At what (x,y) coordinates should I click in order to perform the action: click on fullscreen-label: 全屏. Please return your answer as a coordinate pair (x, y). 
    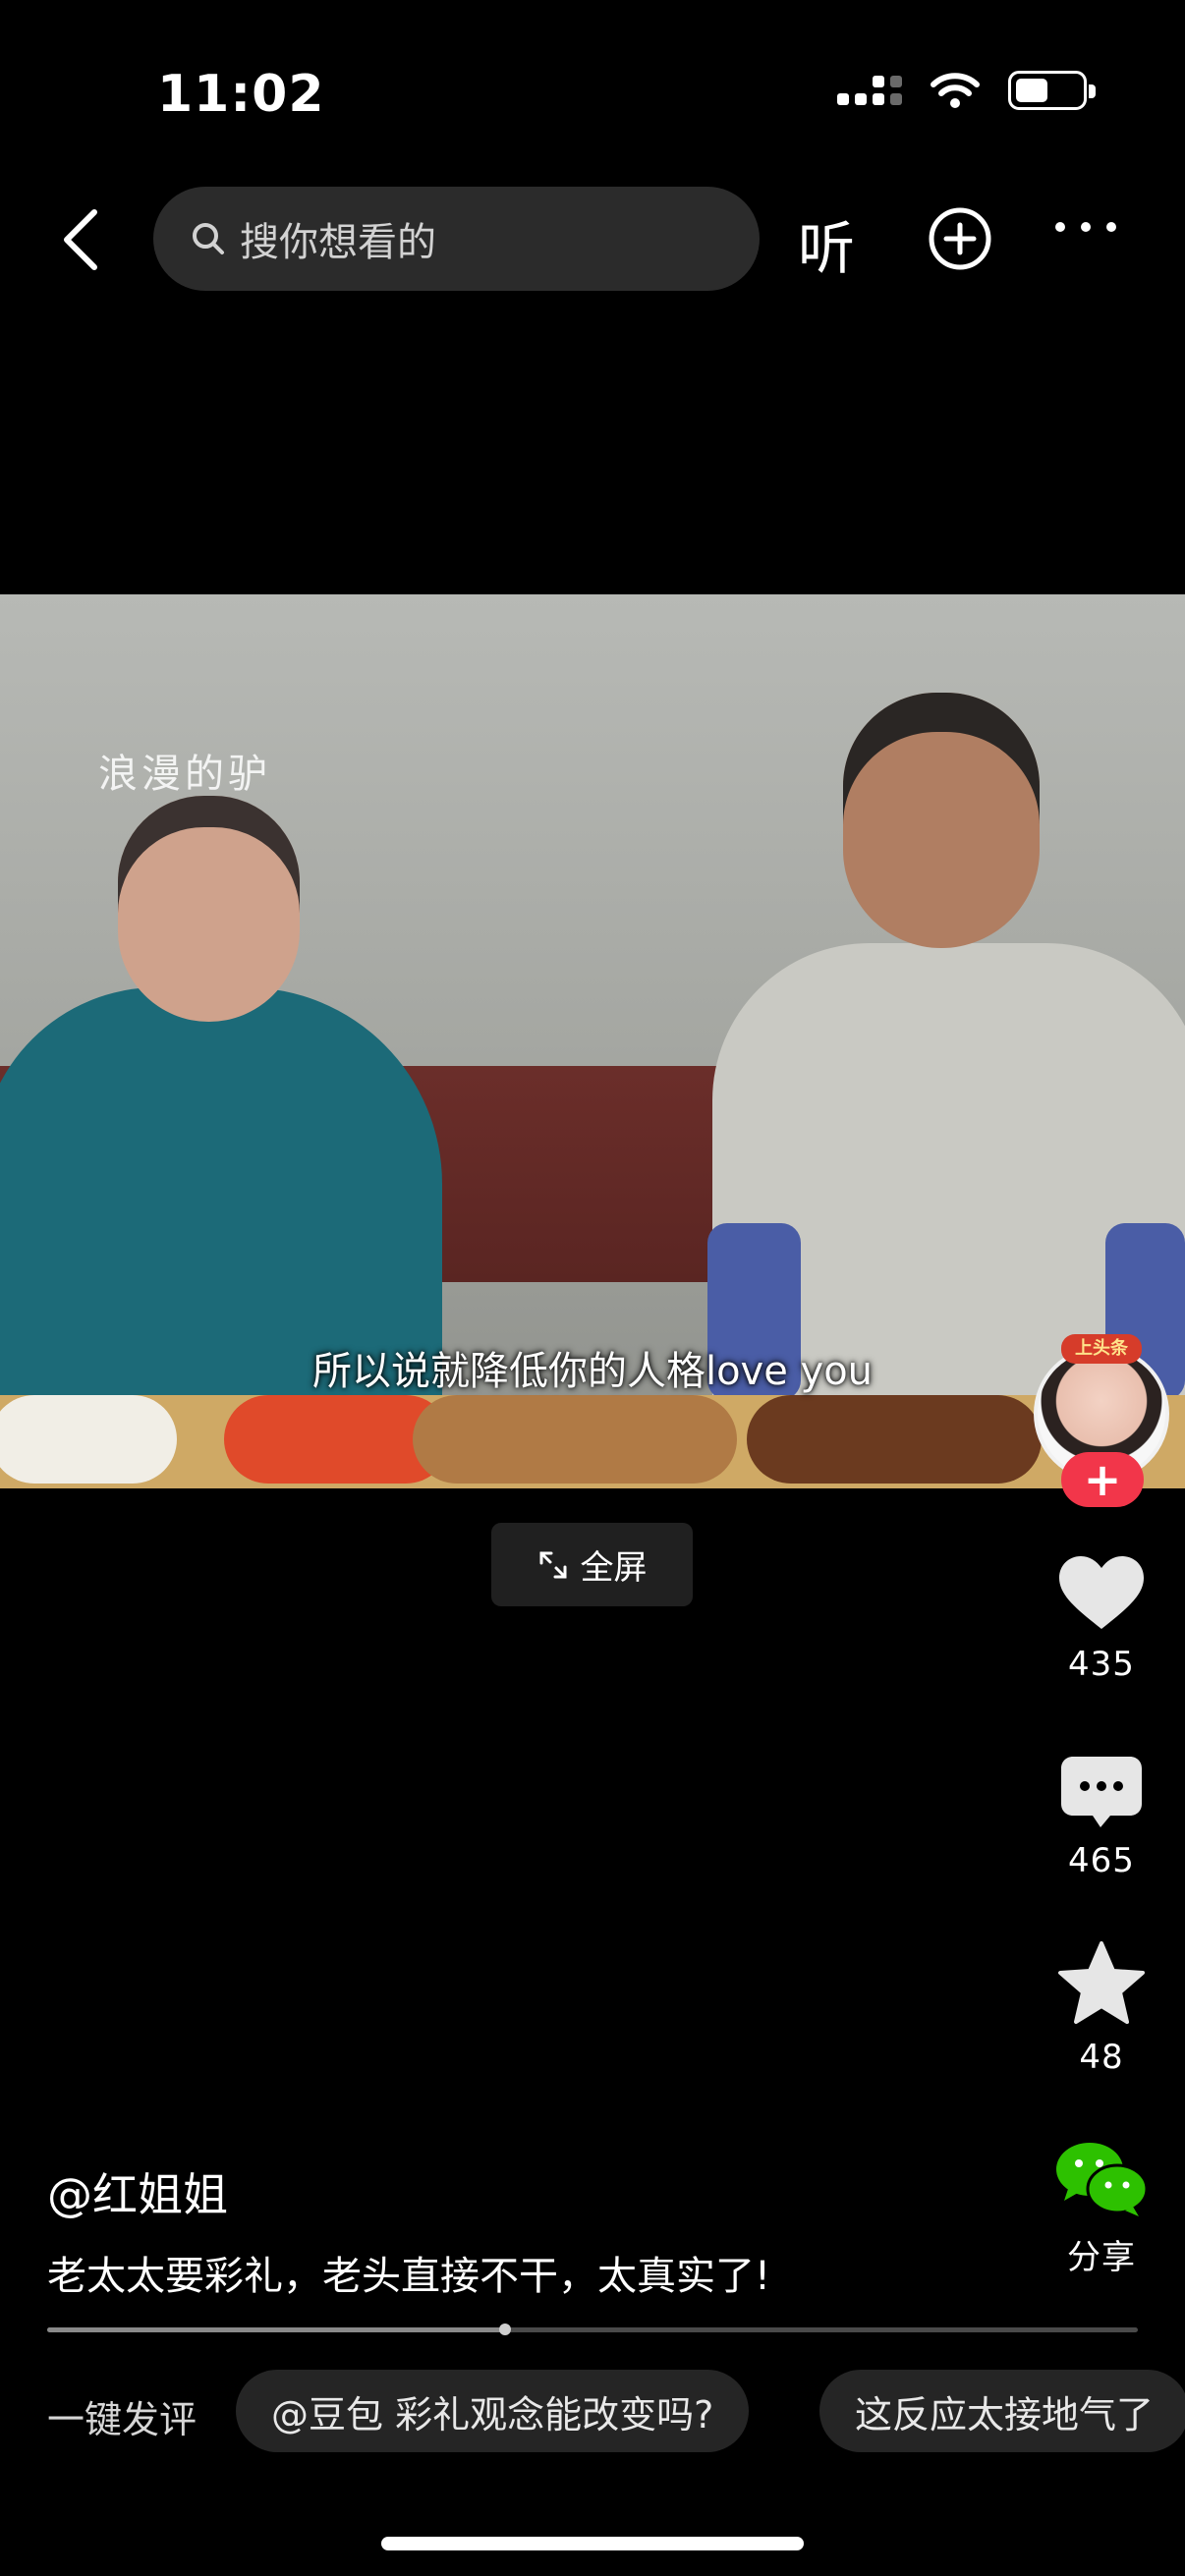
    Looking at the image, I should click on (614, 1568).